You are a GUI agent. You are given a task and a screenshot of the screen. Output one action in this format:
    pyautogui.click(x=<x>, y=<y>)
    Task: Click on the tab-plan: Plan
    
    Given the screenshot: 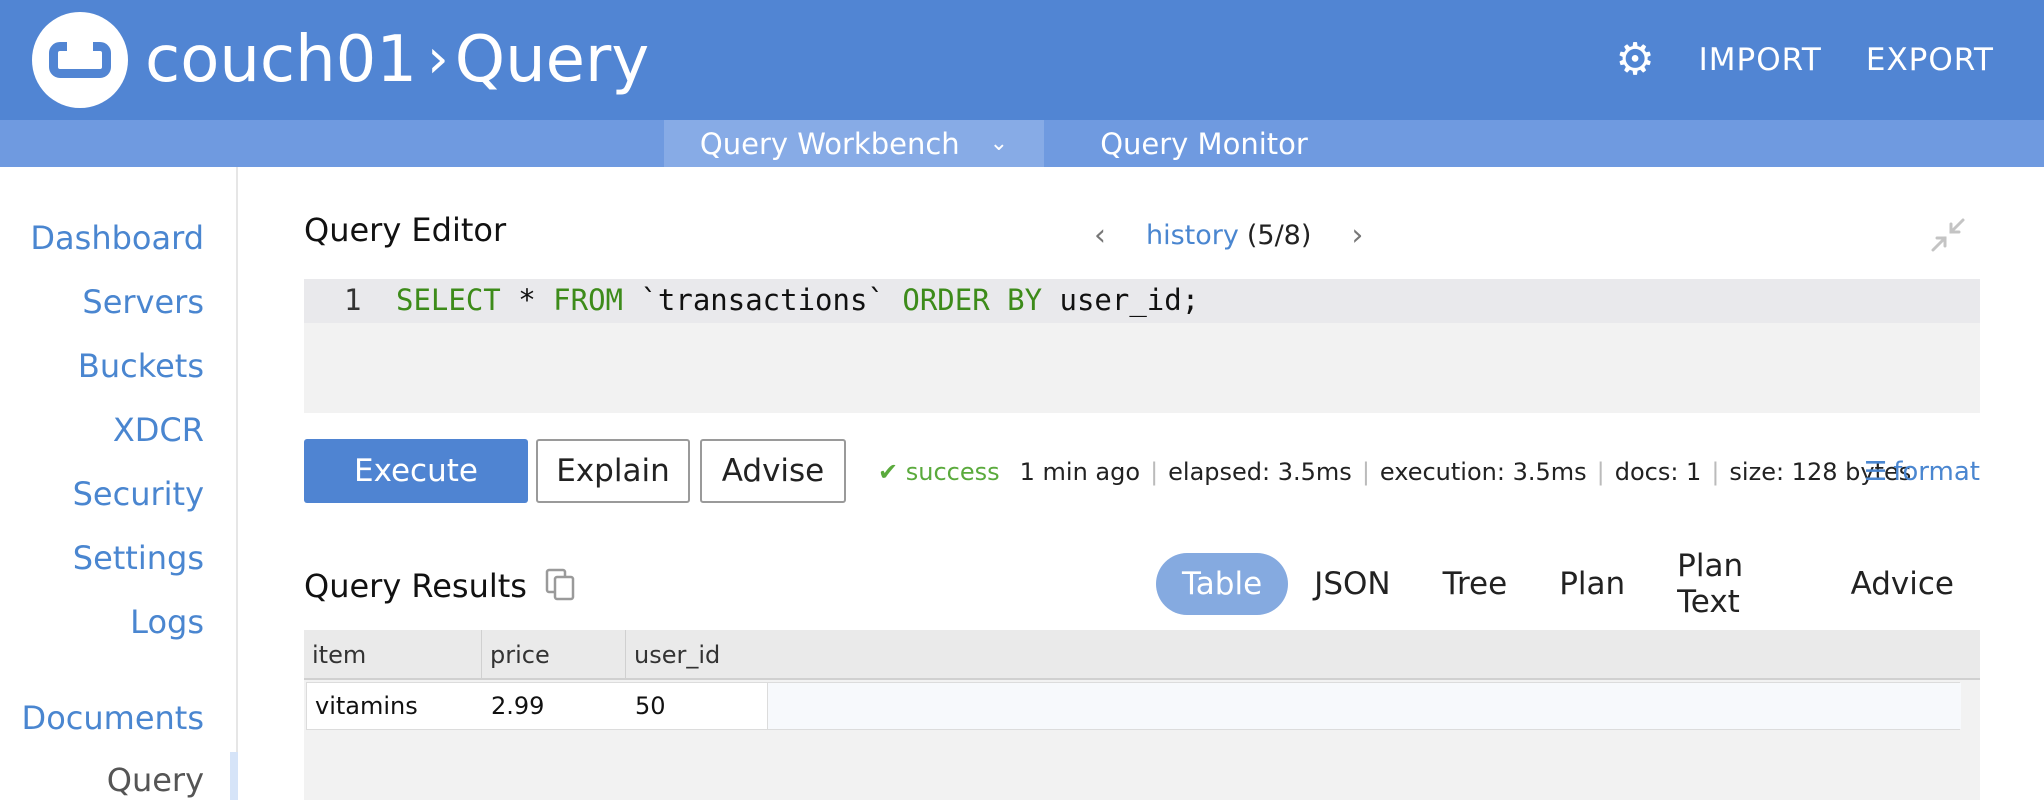 What is the action you would take?
    pyautogui.click(x=1592, y=584)
    